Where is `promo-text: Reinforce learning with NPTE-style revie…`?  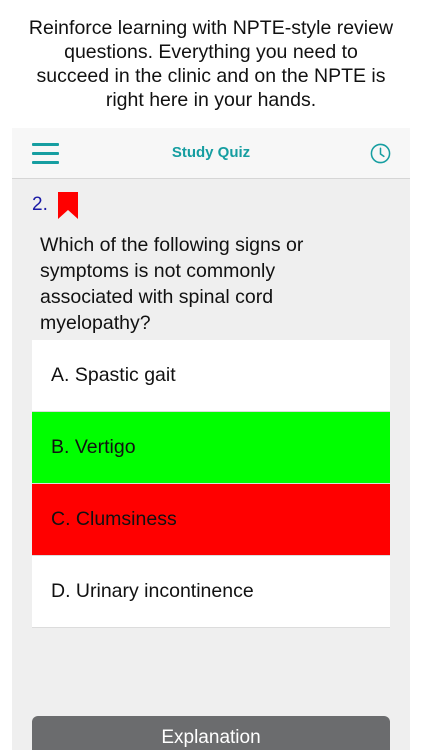
promo-text: Reinforce learning with NPTE-style revie… is located at coordinates (211, 64).